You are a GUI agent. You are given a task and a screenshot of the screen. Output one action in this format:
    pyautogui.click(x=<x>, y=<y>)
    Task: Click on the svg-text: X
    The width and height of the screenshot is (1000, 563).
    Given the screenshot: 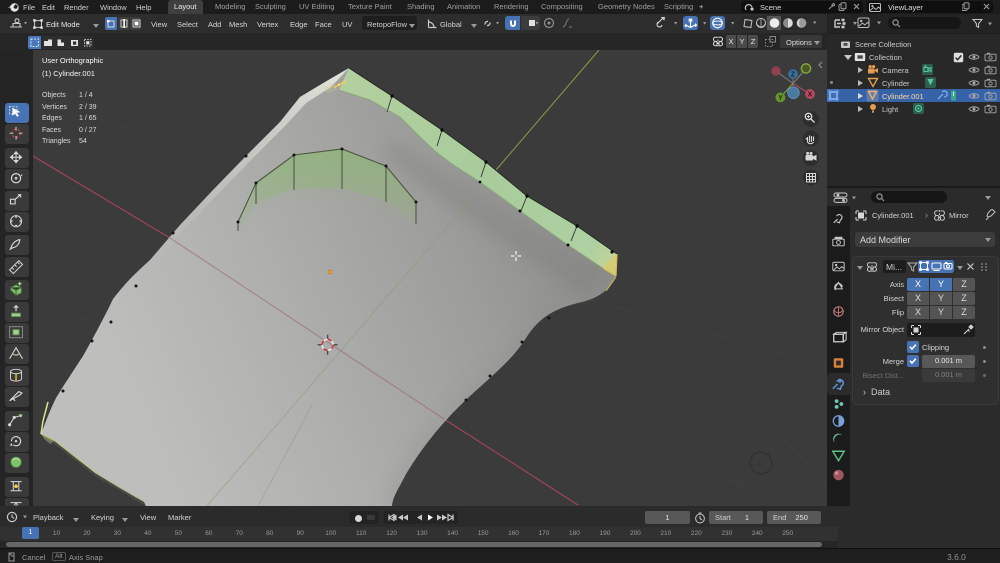 What is the action you would take?
    pyautogui.click(x=810, y=95)
    